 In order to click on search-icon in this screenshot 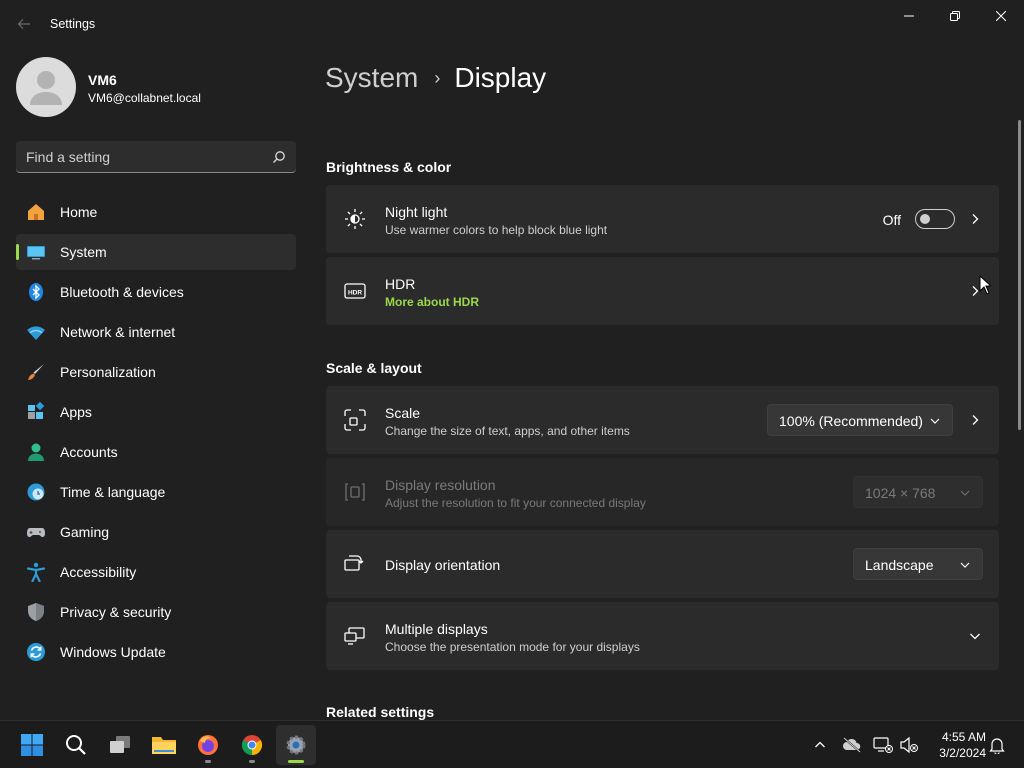, I will do `click(279, 157)`.